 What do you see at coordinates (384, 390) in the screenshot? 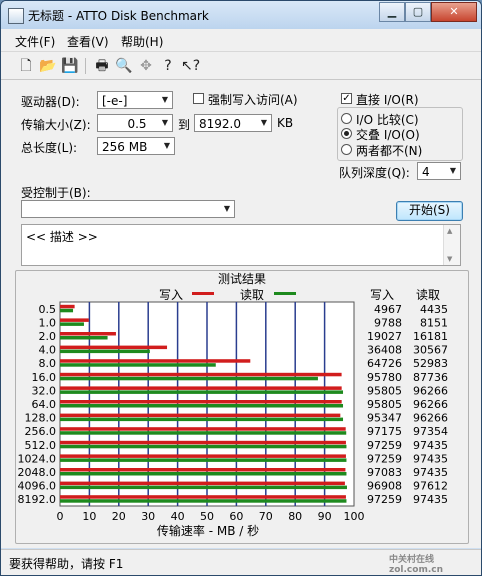
I see `write-value-label: 95805` at bounding box center [384, 390].